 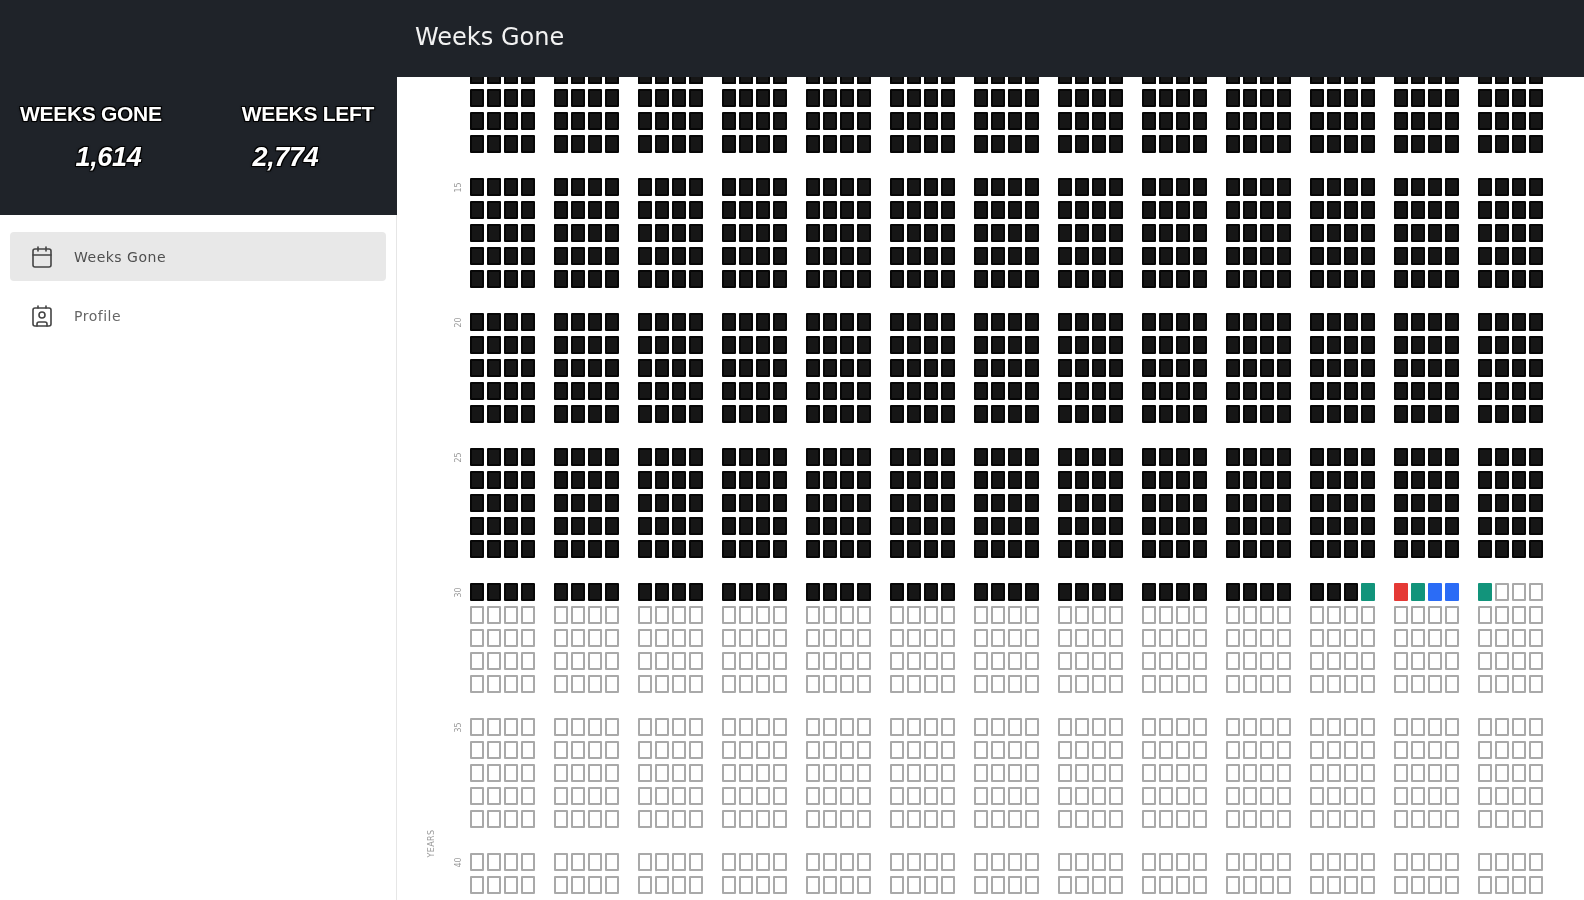 I want to click on nav-item: Profile, so click(x=198, y=315).